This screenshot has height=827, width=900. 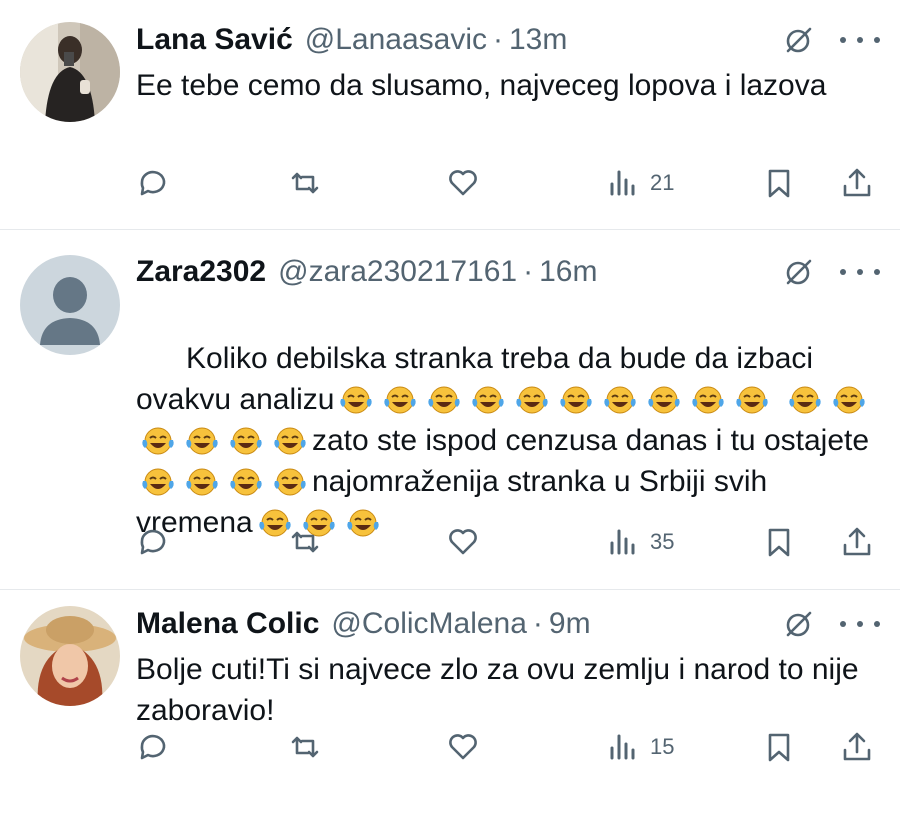 I want to click on views-button: 21, so click(x=640, y=183).